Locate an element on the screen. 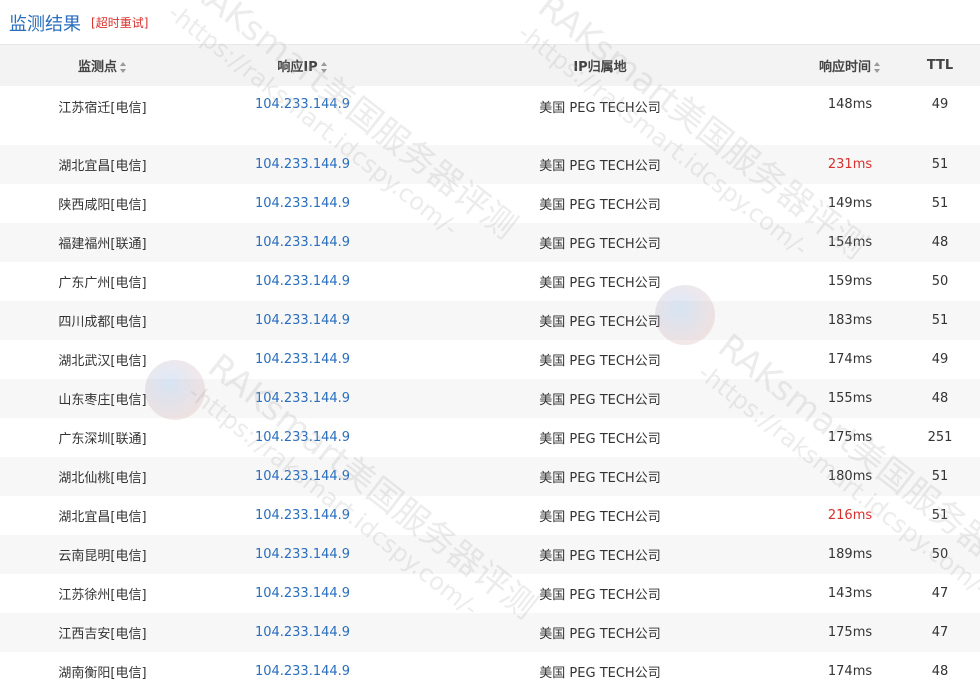 The width and height of the screenshot is (980, 692). response-time-cell: 189ms is located at coordinates (850, 554).